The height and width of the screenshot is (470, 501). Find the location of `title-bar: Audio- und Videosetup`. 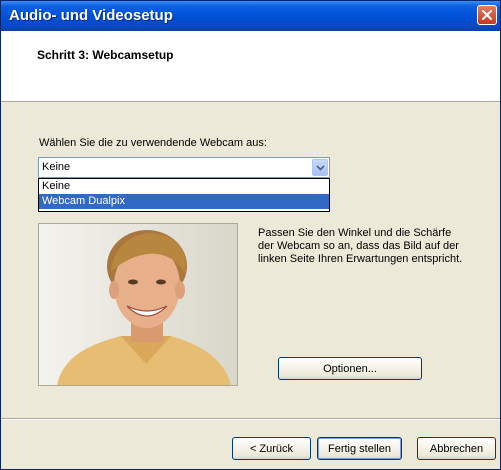

title-bar: Audio- und Videosetup is located at coordinates (250, 16).